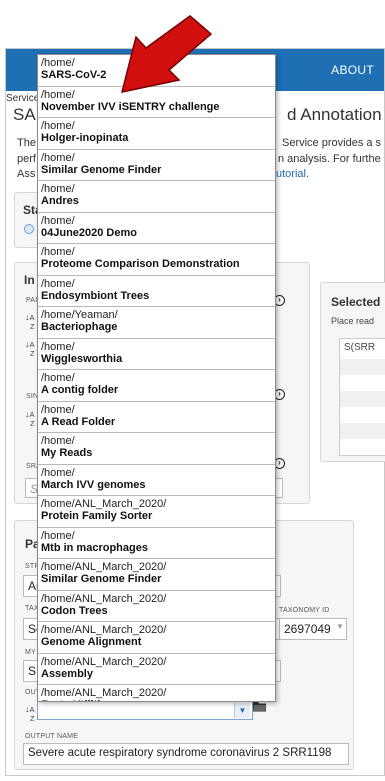 The image size is (385, 781). What do you see at coordinates (334, 114) in the screenshot?
I see `page-title-end: d Annotation` at bounding box center [334, 114].